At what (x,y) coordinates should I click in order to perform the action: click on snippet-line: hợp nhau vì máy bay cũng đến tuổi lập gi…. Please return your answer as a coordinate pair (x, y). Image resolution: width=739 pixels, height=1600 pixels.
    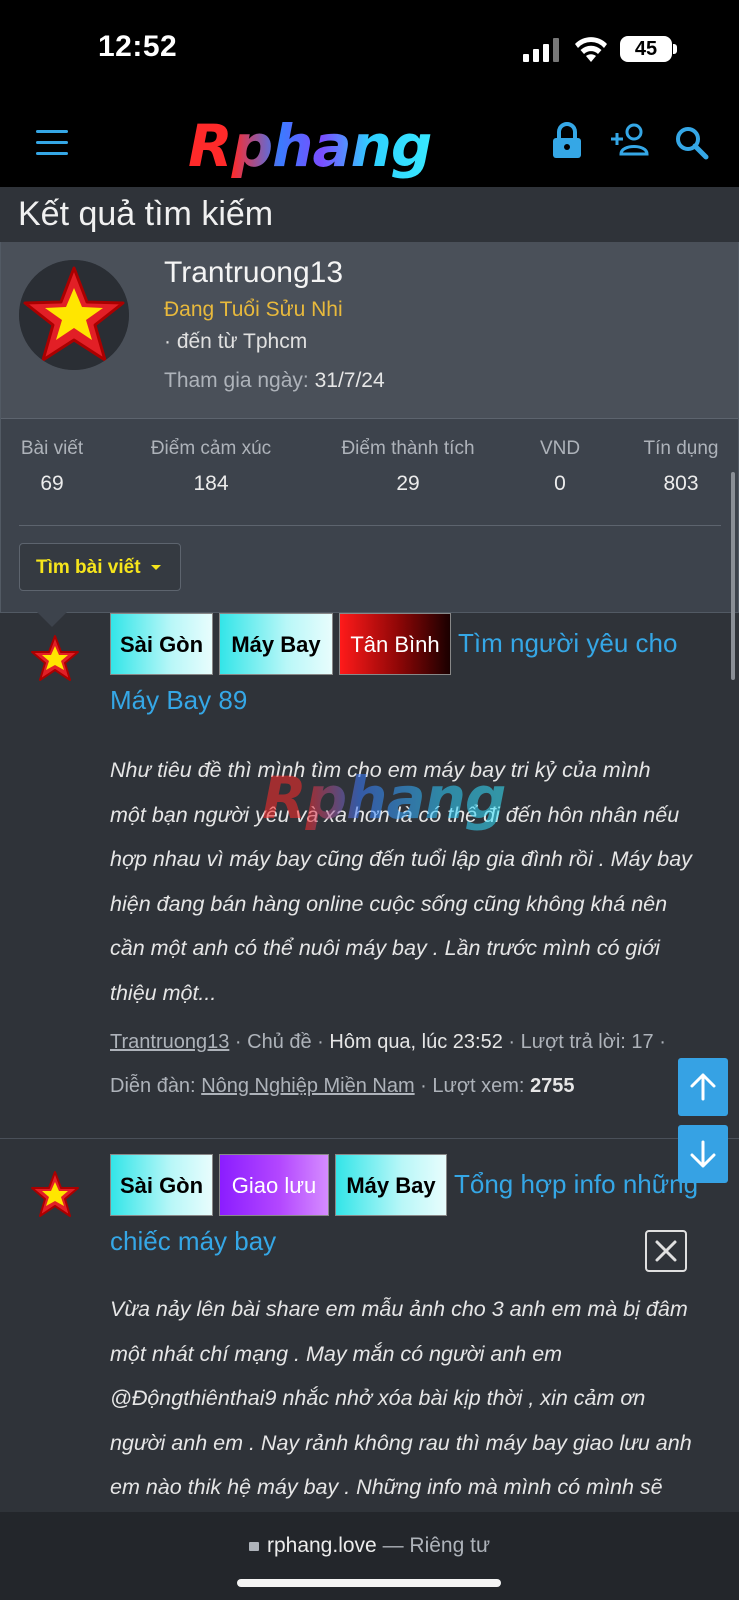
    Looking at the image, I should click on (401, 859).